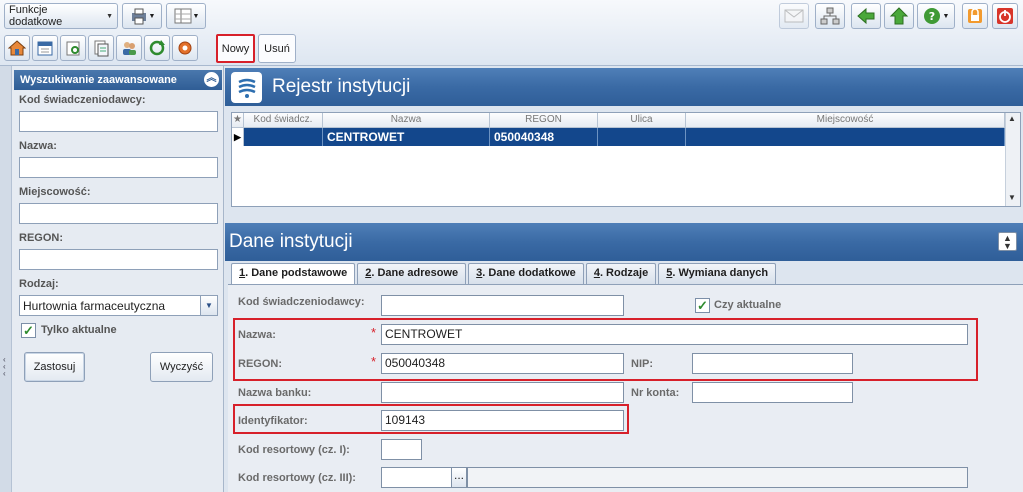 Image resolution: width=1023 pixels, height=492 pixels. I want to click on envelope-icon, so click(794, 16).